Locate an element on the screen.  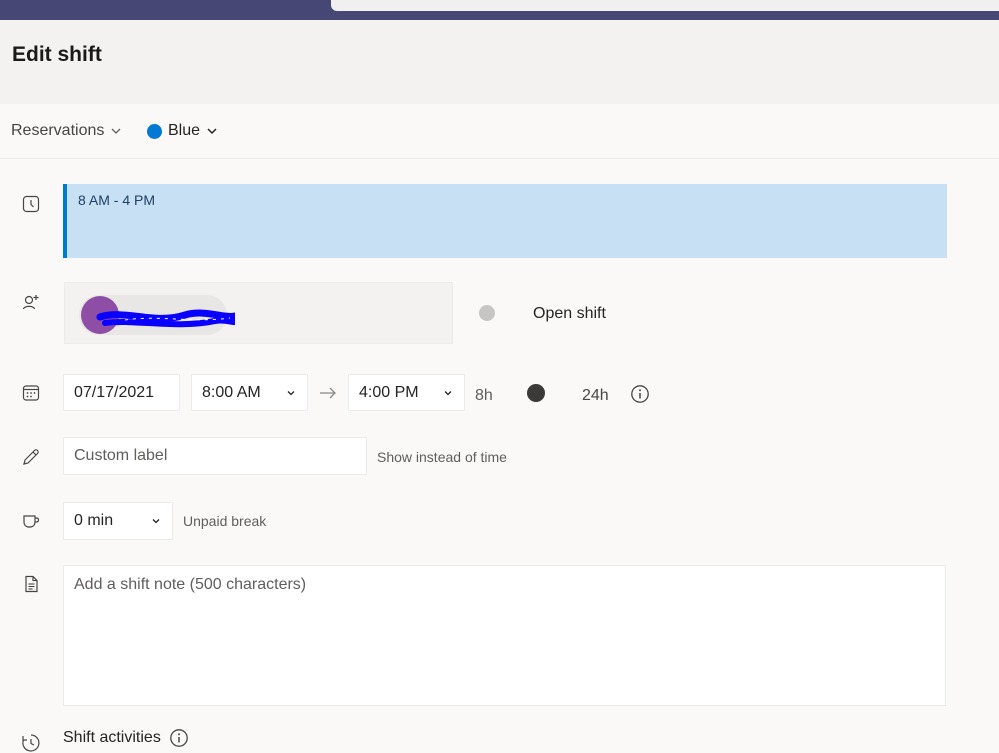
color-label: Blue is located at coordinates (184, 130).